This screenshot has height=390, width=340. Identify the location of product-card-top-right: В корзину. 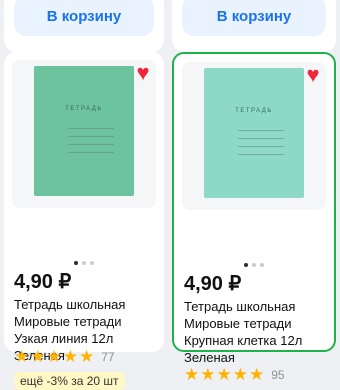
(254, 26).